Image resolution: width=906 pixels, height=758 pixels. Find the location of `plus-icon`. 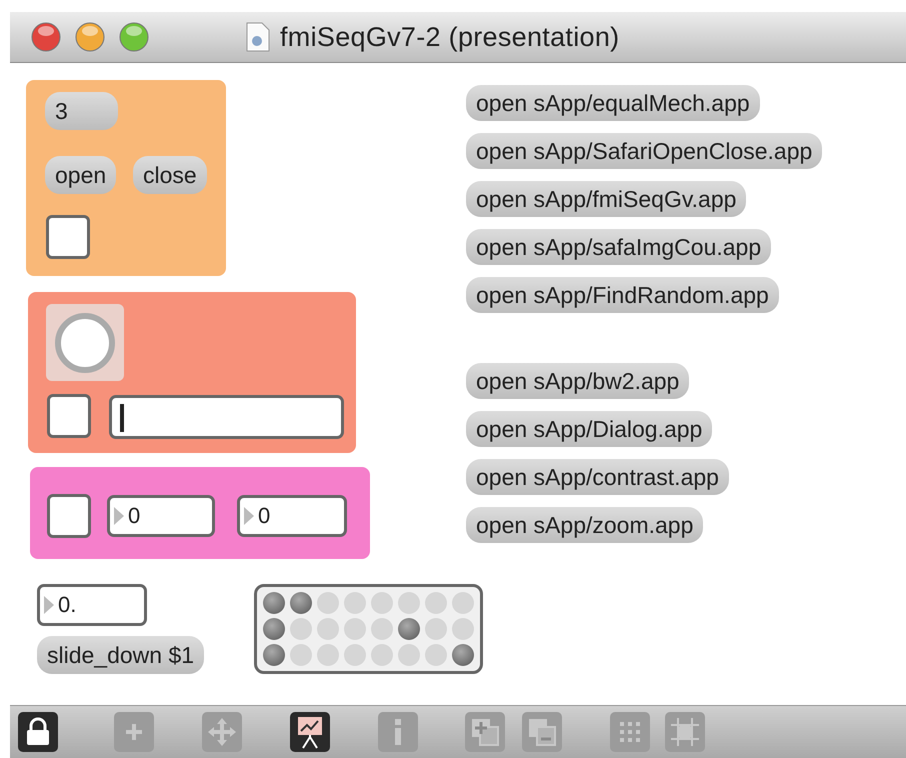

plus-icon is located at coordinates (134, 732).